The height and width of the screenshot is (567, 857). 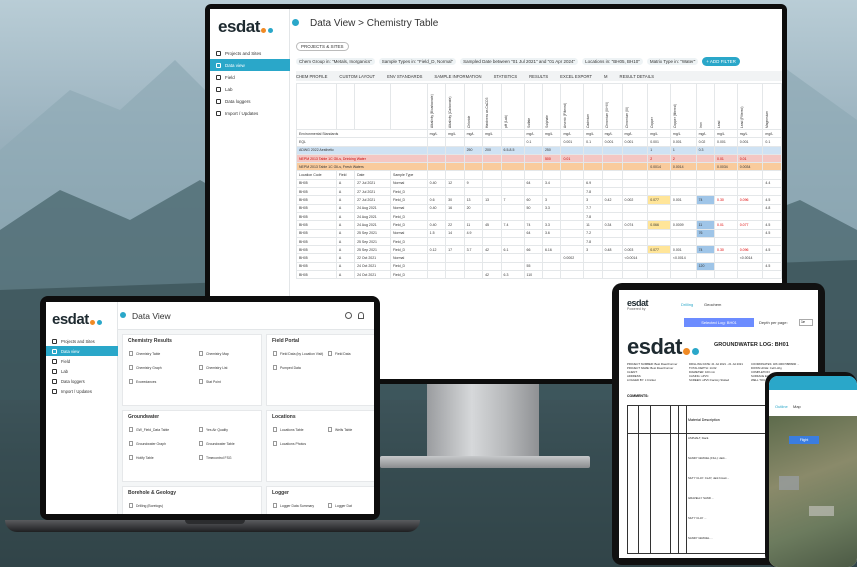 I want to click on table-row: BH05 A 24 Oct 2021 Field_D 55 120 4.5, so click(x=539, y=266).